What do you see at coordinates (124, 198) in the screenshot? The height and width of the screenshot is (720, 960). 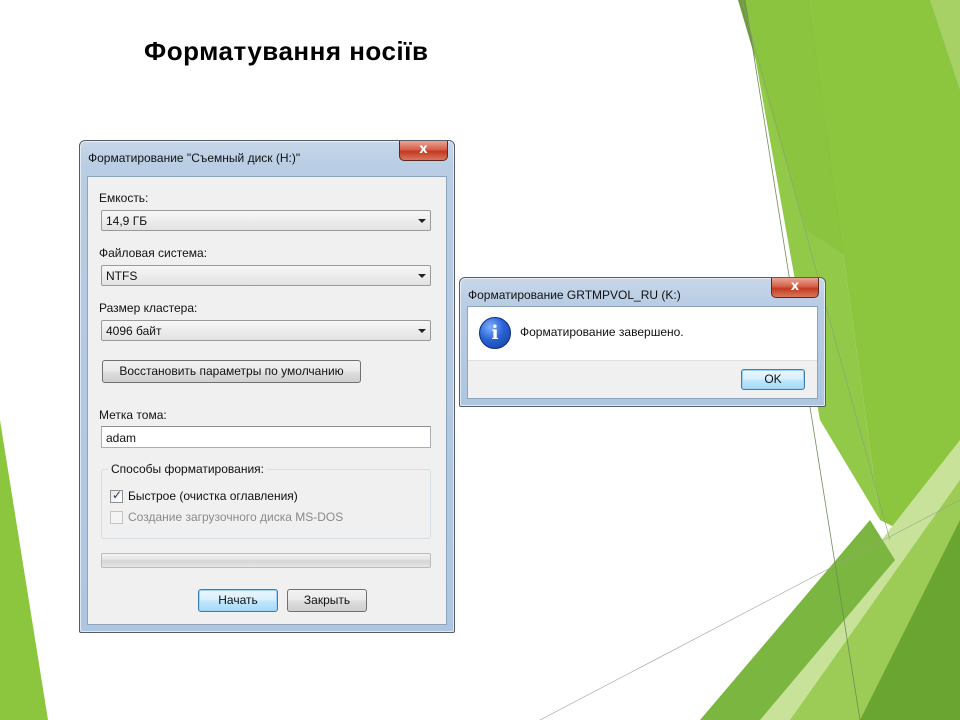 I see `capacity-label: Емкость:` at bounding box center [124, 198].